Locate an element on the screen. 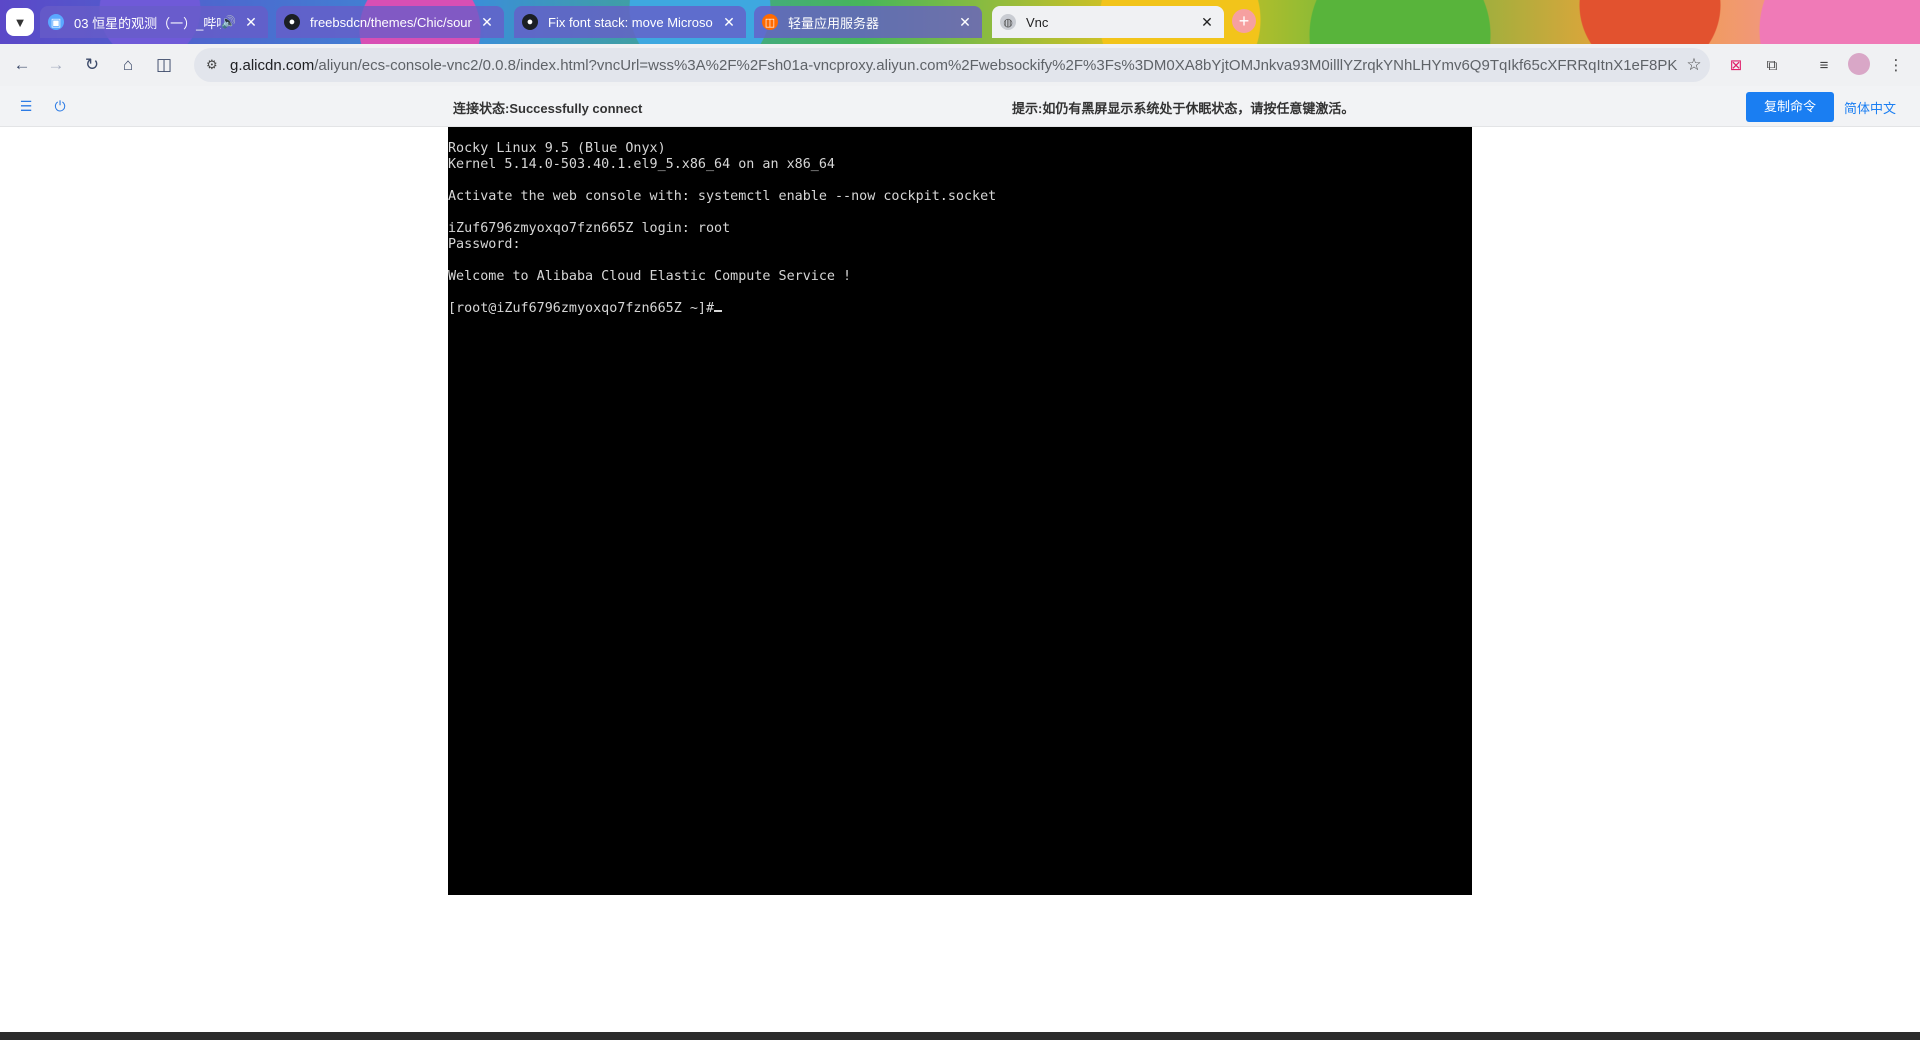 This screenshot has height=1040, width=1920. taskbar-strip is located at coordinates (960, 1036).